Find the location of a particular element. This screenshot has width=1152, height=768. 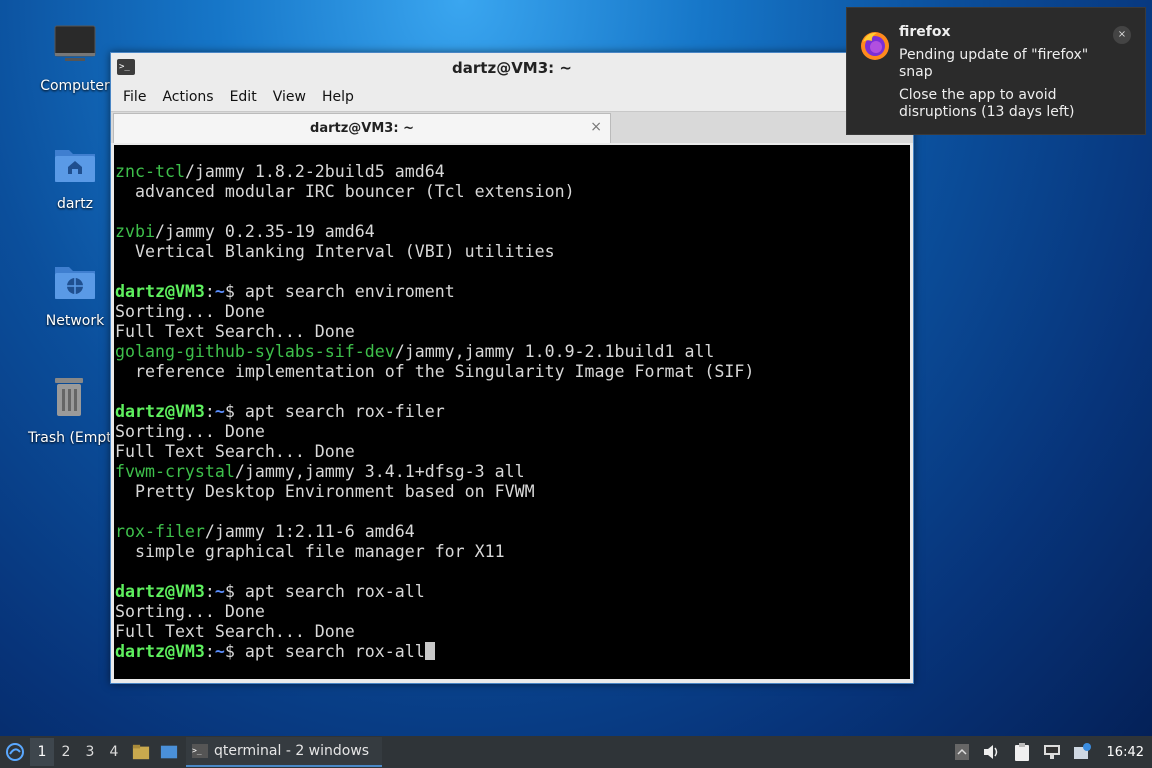

terminal-line: simple graphical file manager for X11 is located at coordinates (512, 552).